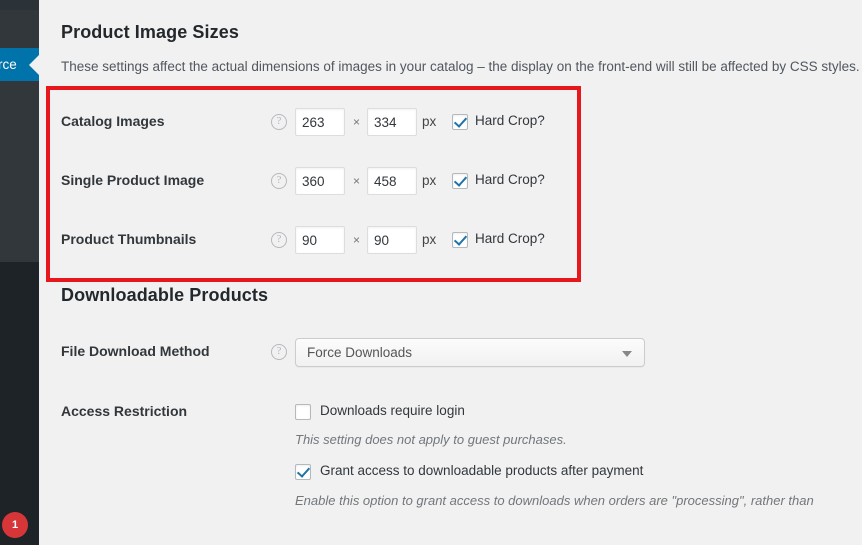 This screenshot has height=545, width=862. What do you see at coordinates (460, 181) in the screenshot?
I see `single-product-image-hard-crop-checkbox` at bounding box center [460, 181].